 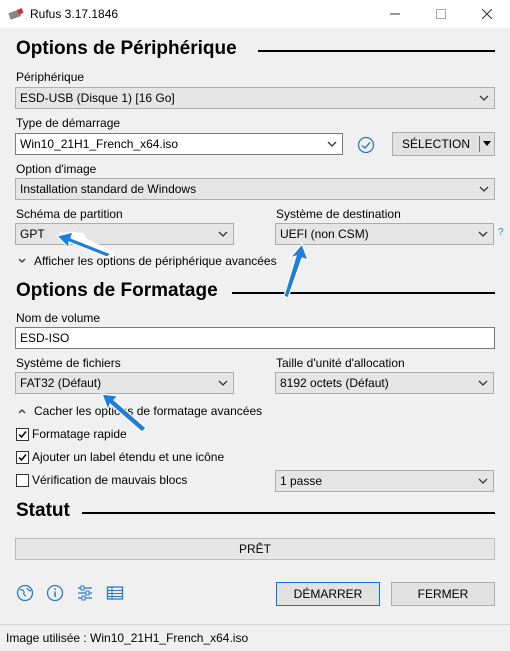 I want to click on status-progress-bar: PRÊT, so click(x=255, y=549).